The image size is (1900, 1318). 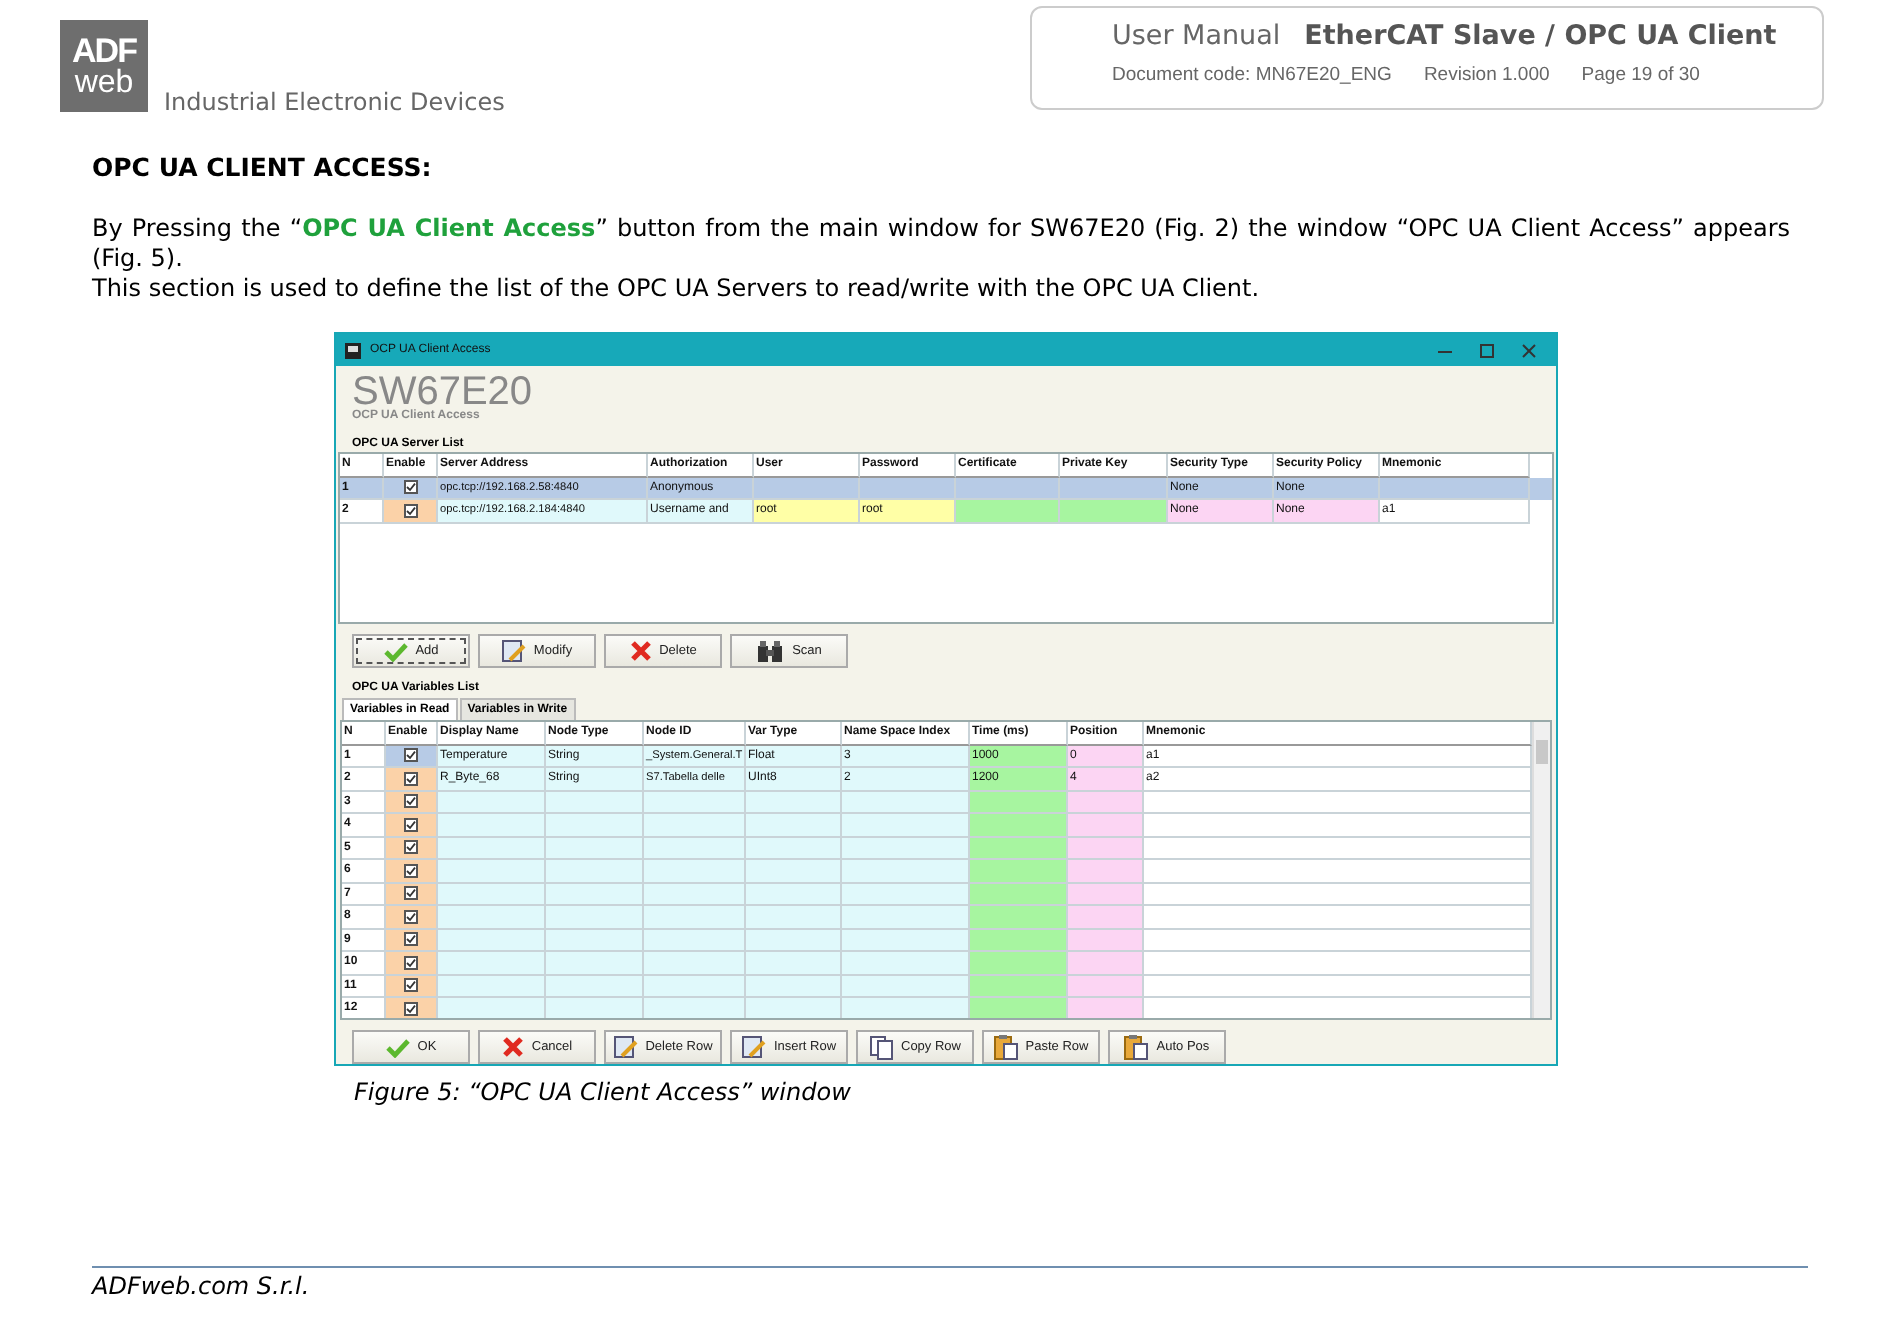 What do you see at coordinates (1196, 36) in the screenshot?
I see `manual-label: User Manual` at bounding box center [1196, 36].